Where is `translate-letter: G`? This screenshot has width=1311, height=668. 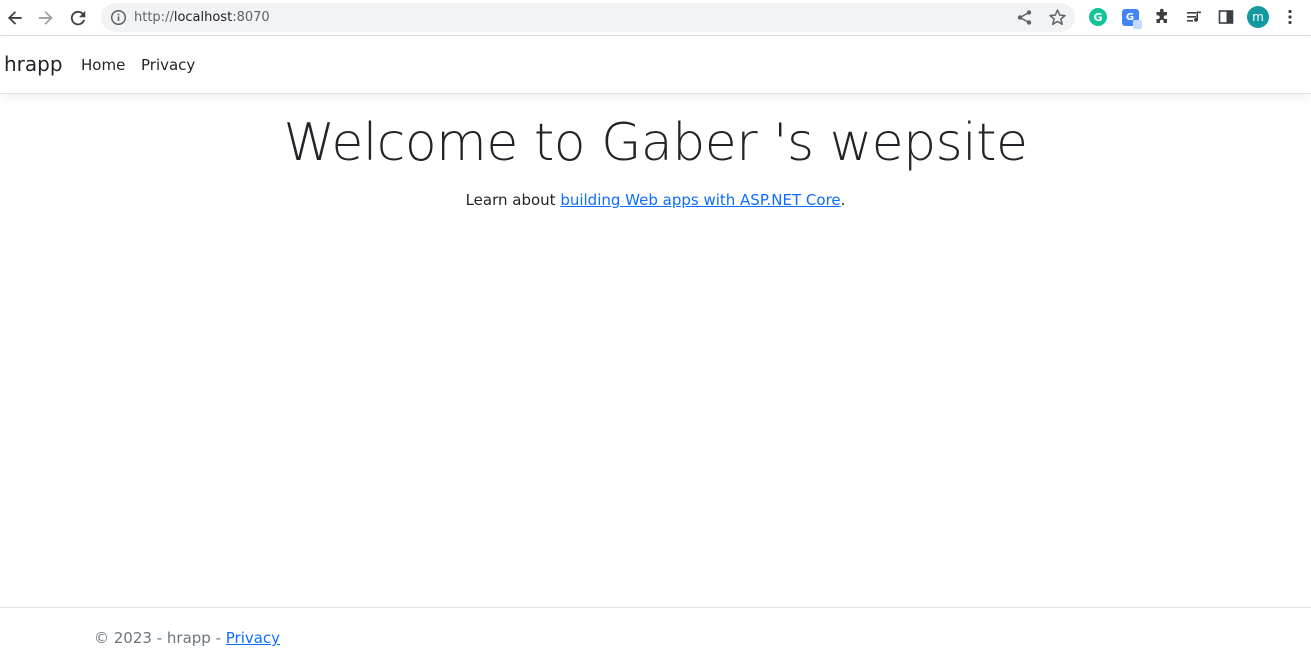 translate-letter: G is located at coordinates (1131, 18).